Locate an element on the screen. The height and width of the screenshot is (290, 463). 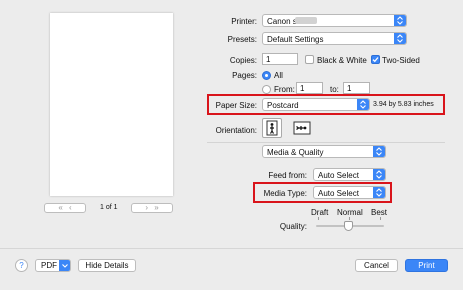
feed-from-label: Feed from: is located at coordinates (287, 175).